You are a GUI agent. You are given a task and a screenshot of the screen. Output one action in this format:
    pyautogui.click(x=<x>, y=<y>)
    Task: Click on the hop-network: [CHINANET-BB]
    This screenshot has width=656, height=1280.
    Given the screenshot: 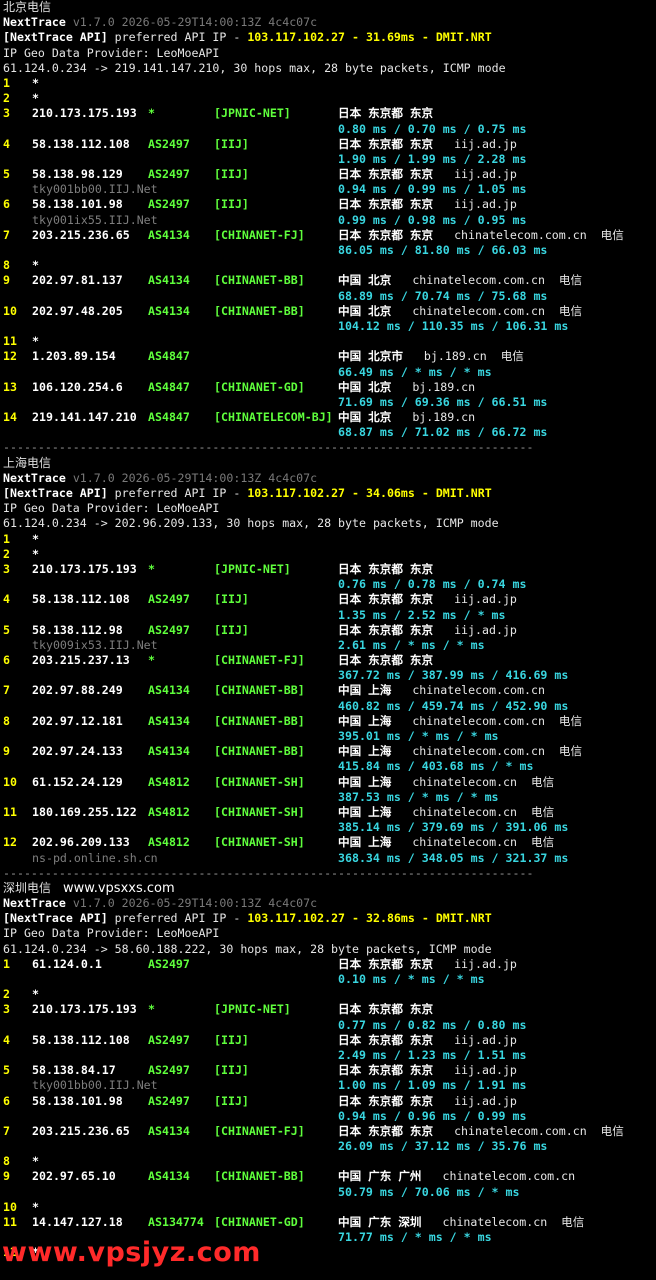 What is the action you would take?
    pyautogui.click(x=259, y=280)
    